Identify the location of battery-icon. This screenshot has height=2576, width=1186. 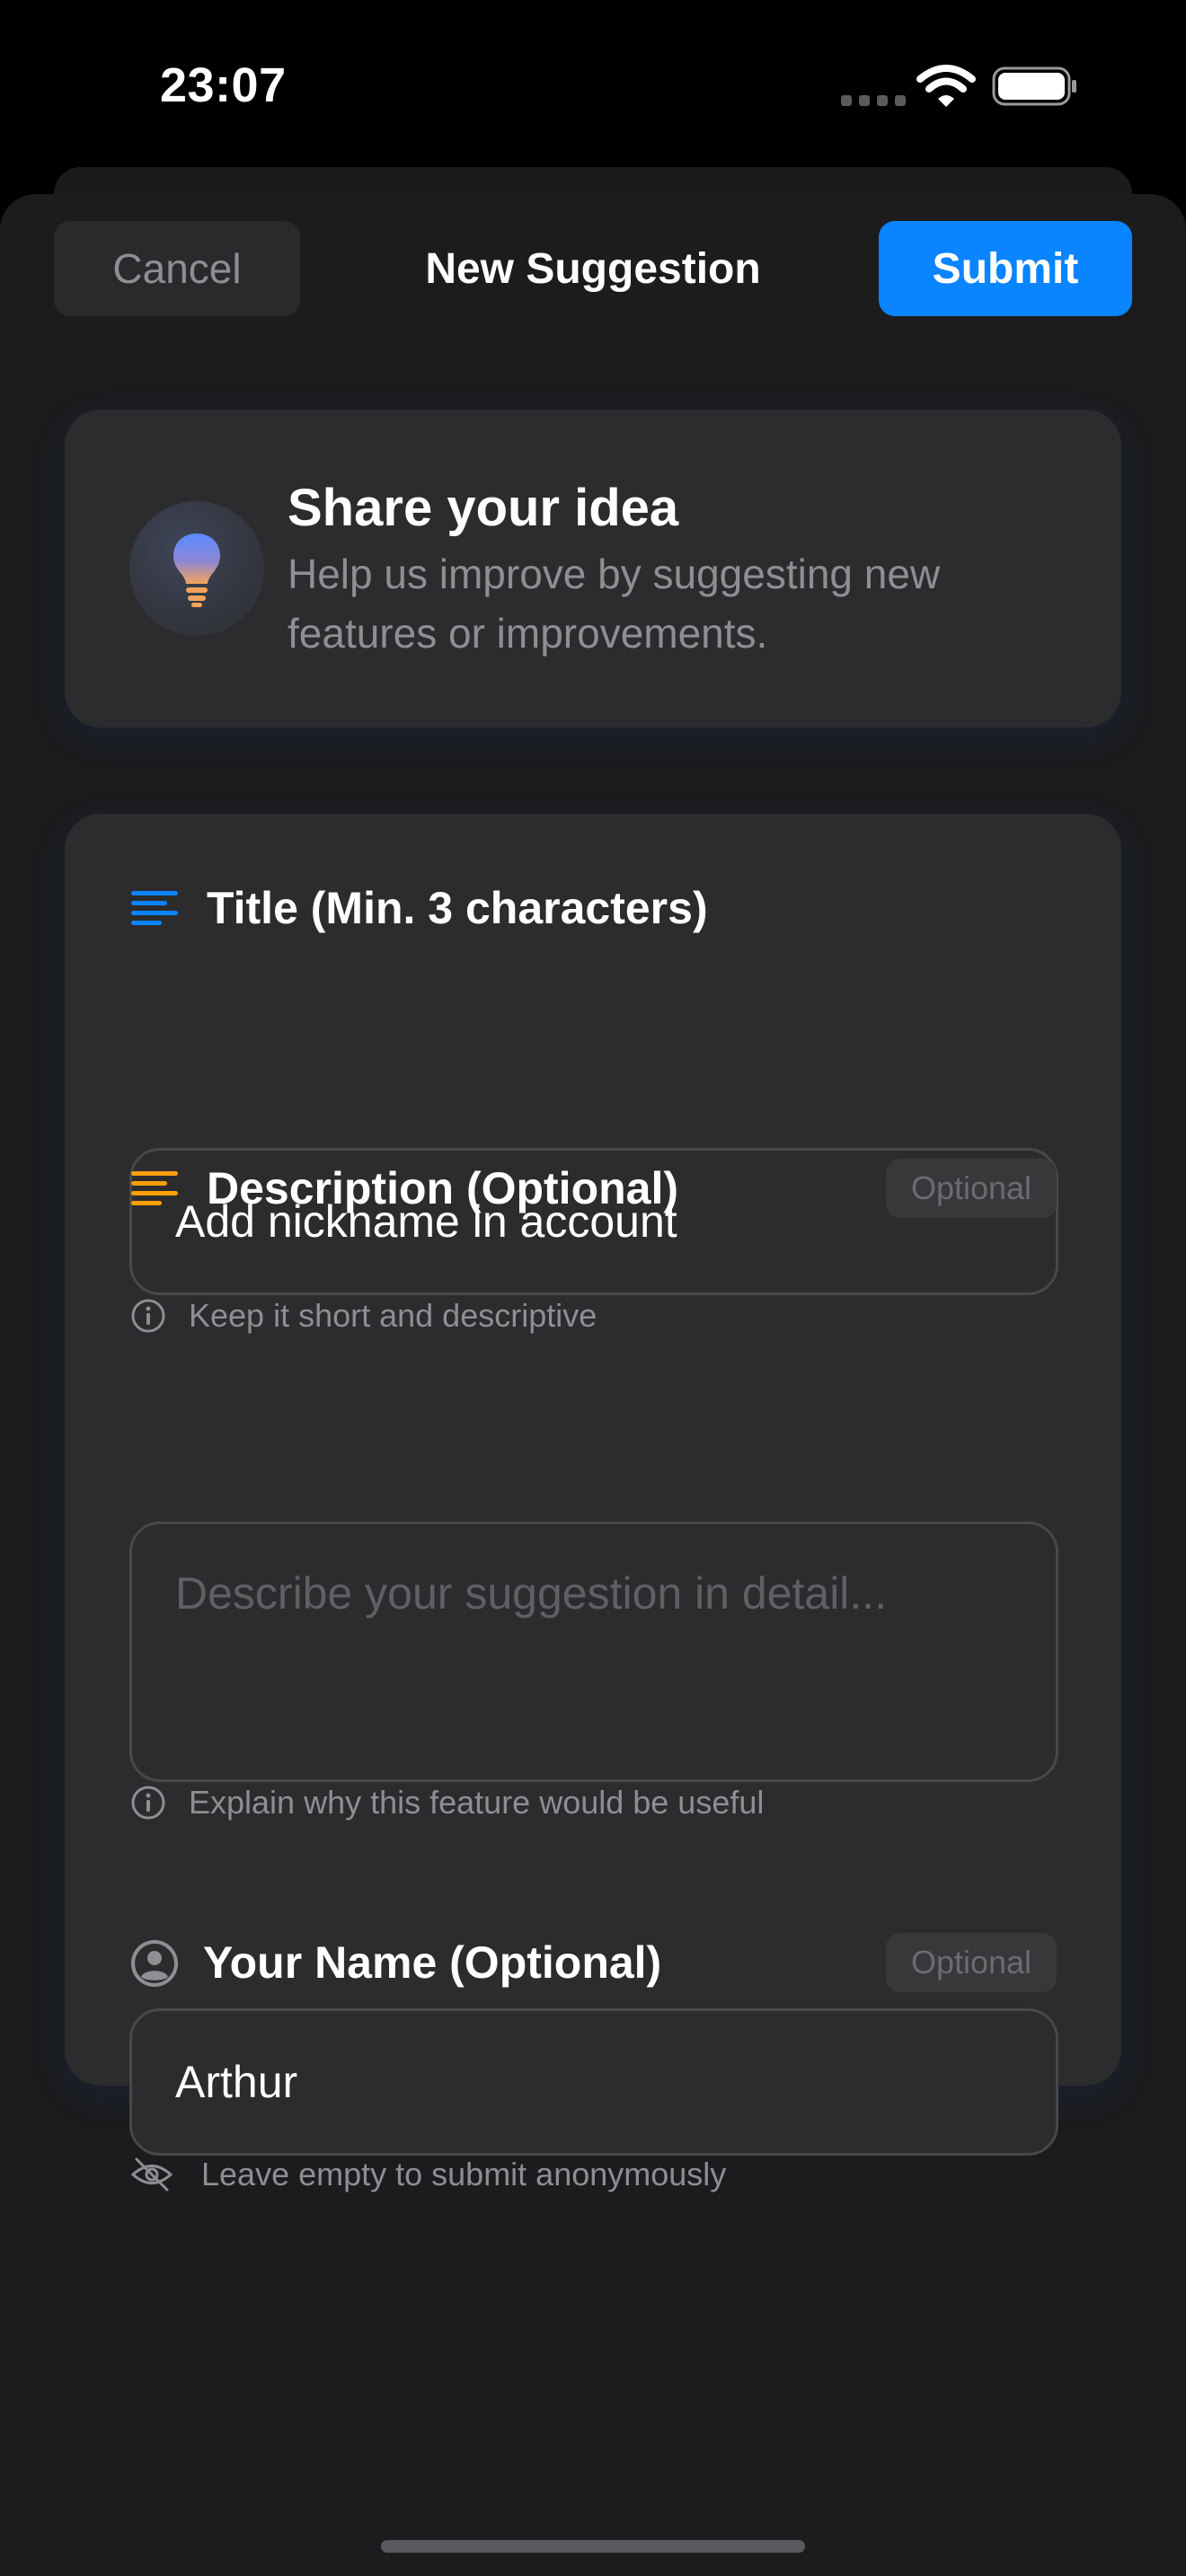
(1034, 86).